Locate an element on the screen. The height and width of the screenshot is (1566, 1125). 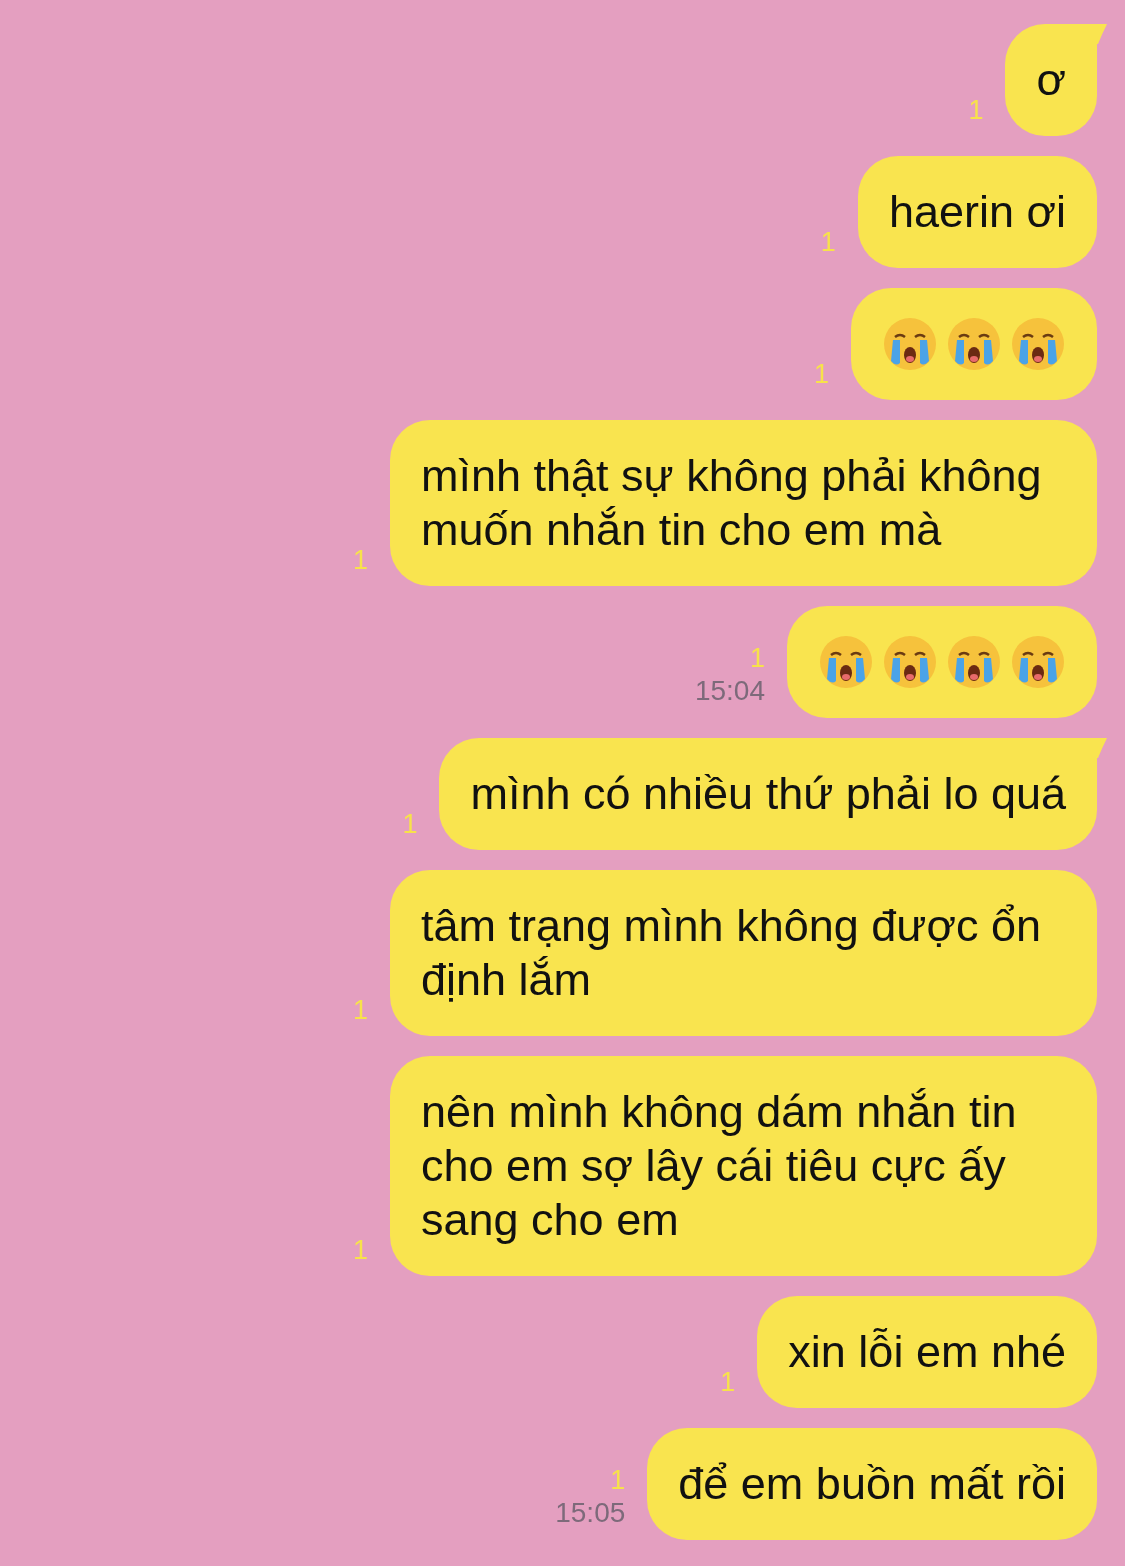
message-bubble: ơ is located at coordinates (1051, 80).